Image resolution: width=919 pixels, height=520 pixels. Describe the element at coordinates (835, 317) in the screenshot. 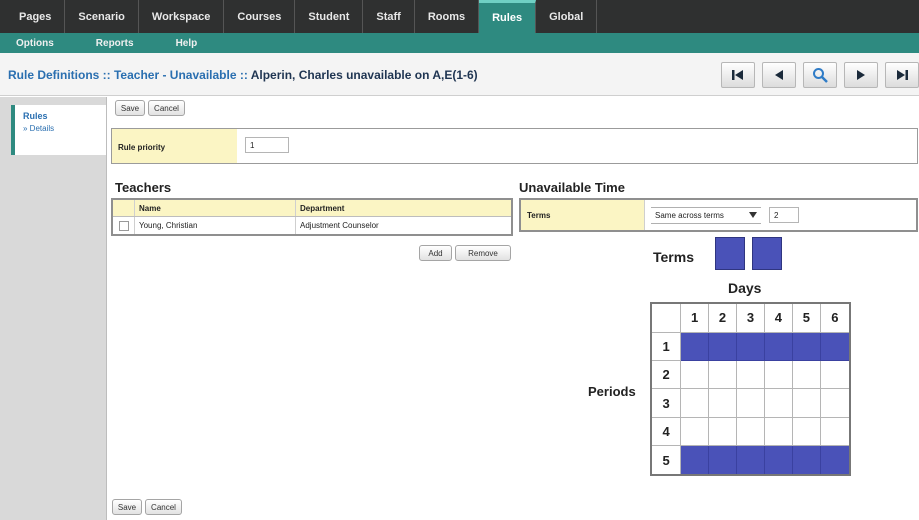

I see `day-header: 6` at that location.